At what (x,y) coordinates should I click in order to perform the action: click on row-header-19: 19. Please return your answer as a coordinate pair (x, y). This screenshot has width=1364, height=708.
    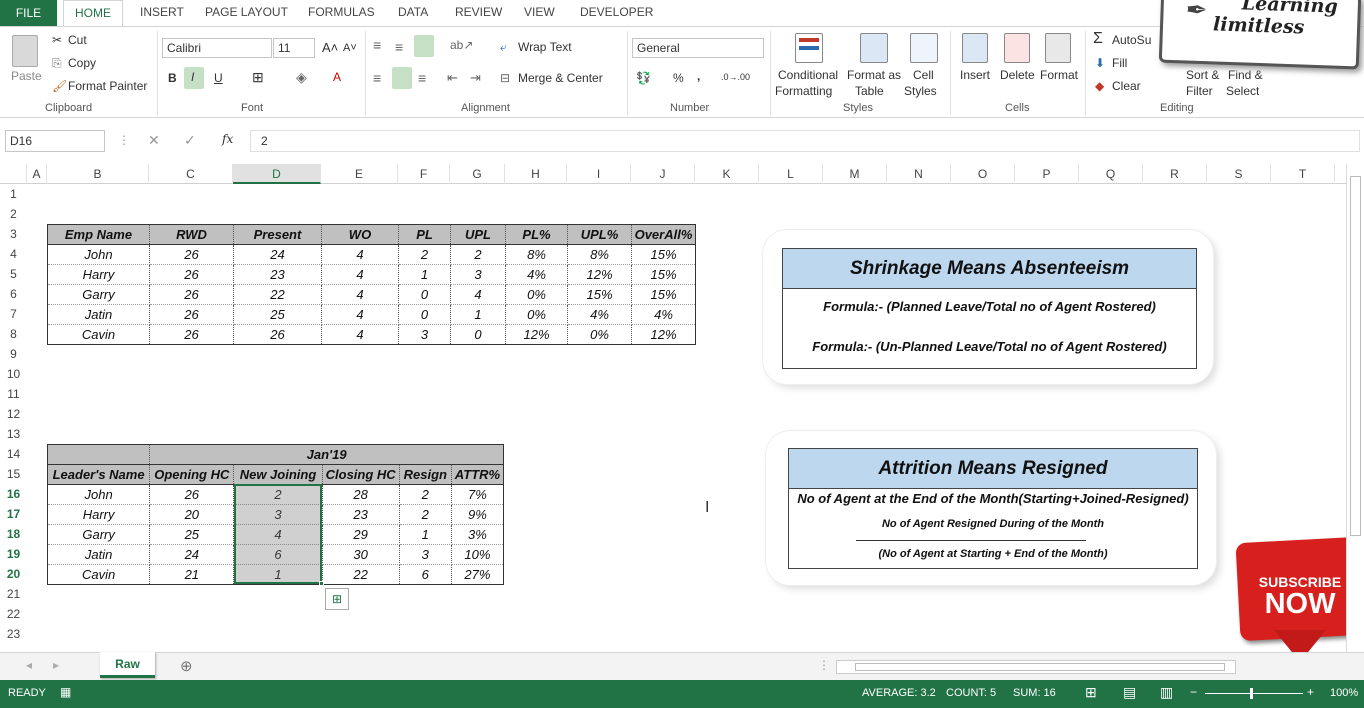
    Looking at the image, I should click on (13, 554).